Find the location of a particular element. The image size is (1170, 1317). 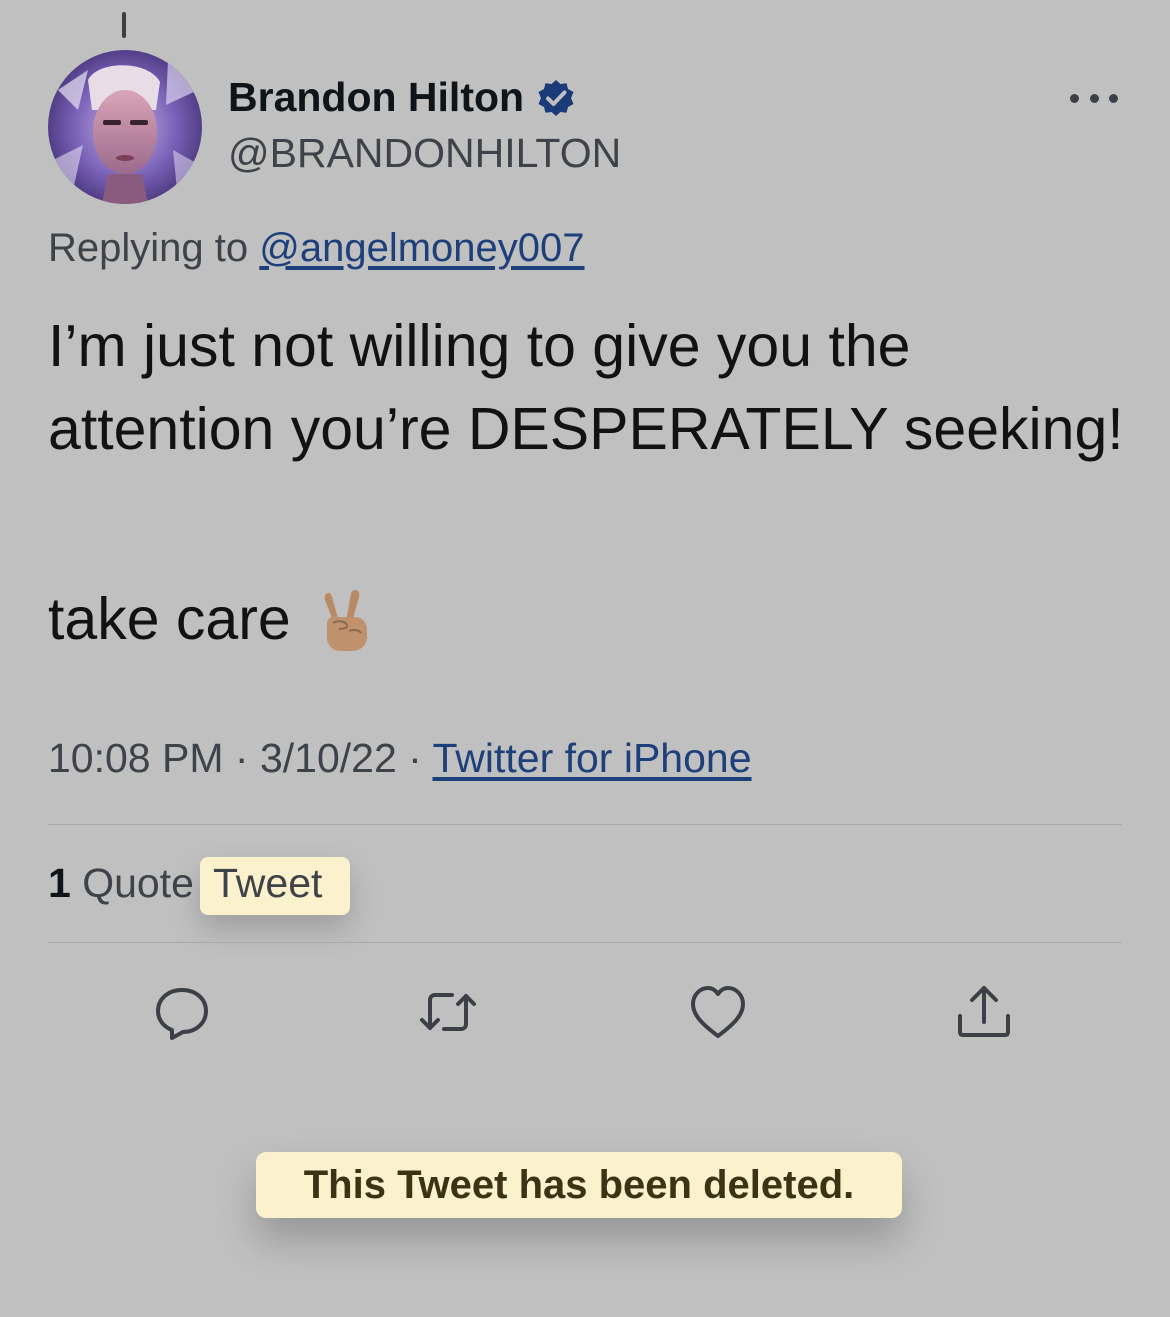

replying-to: Replying to @angelmoney007 is located at coordinates (316, 248).